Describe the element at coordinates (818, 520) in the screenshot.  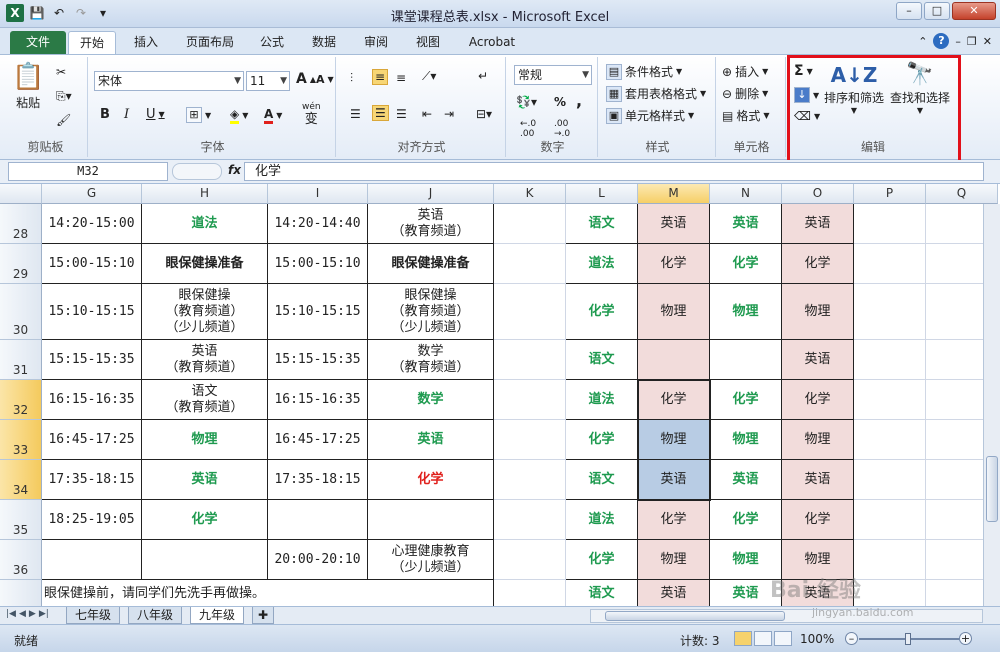
I see `cell-O35: 化学` at that location.